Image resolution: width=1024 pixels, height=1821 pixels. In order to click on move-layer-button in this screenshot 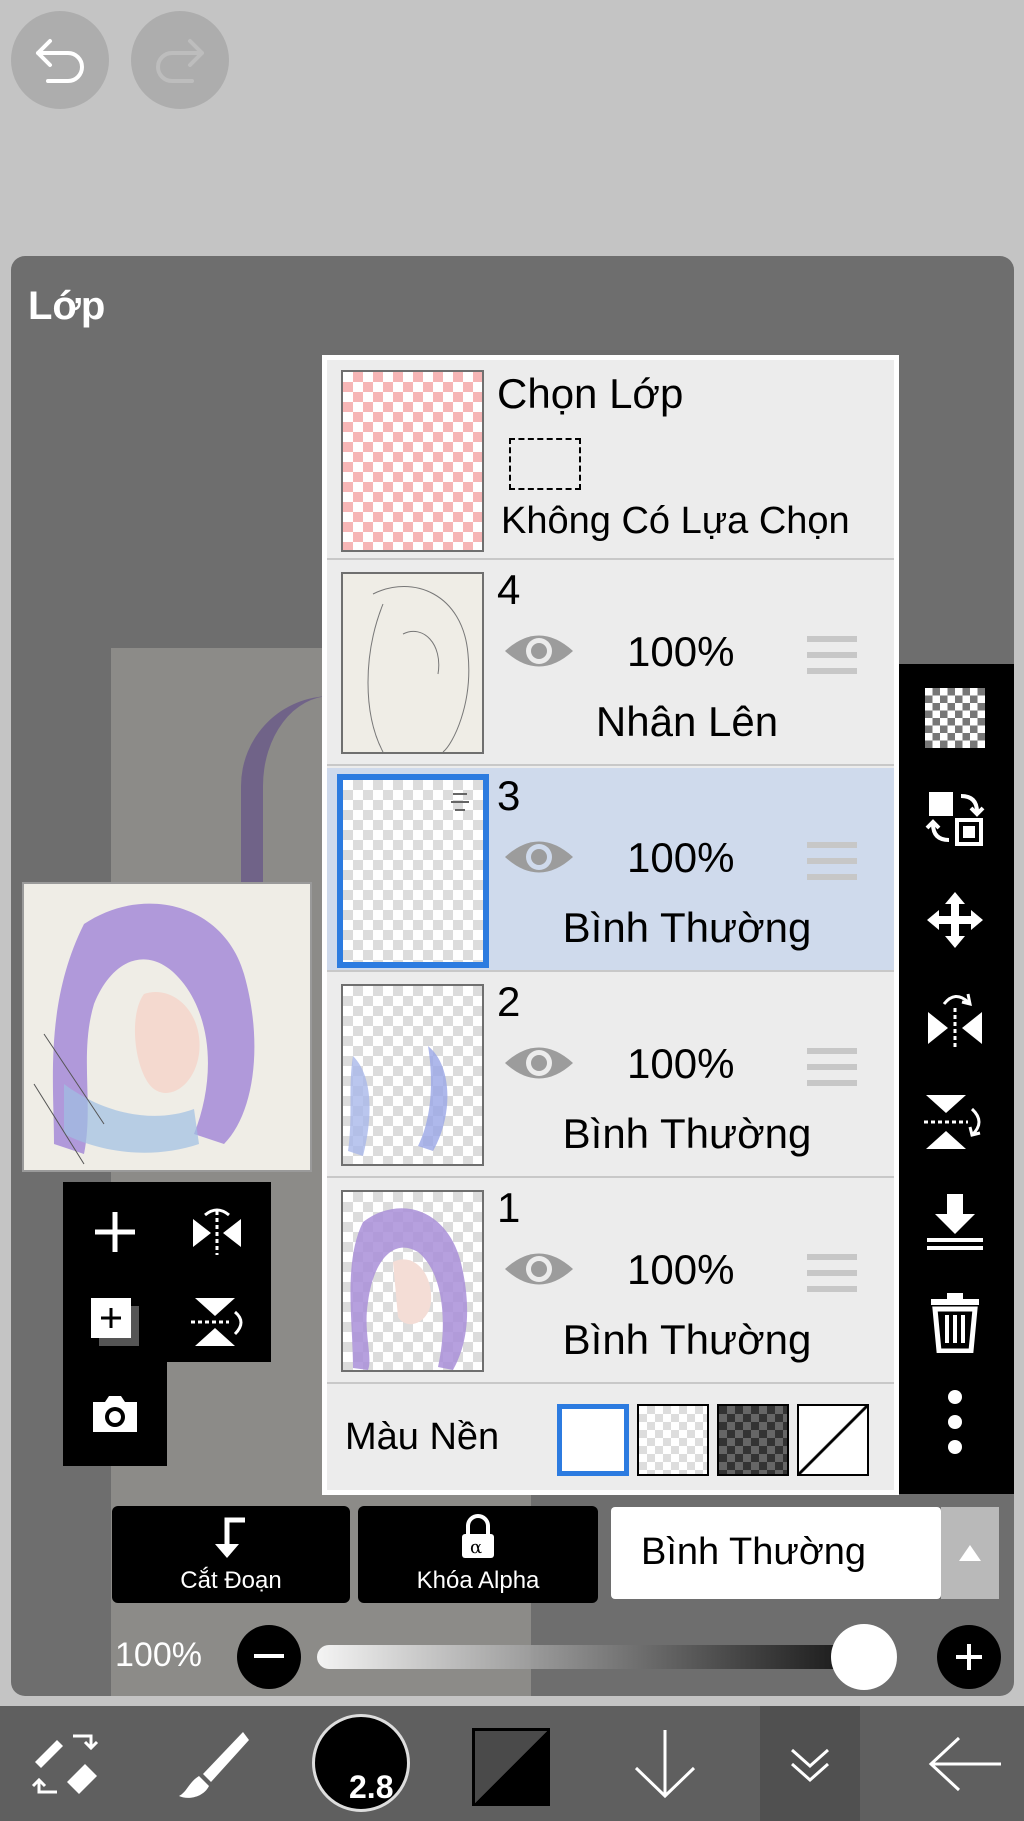, I will do `click(955, 920)`.